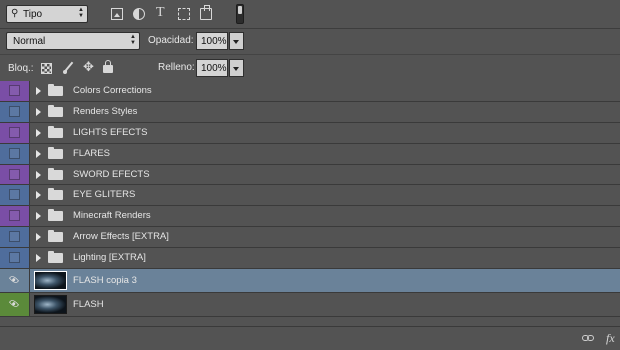  What do you see at coordinates (310, 154) in the screenshot?
I see `layer-group-row: FLARES` at bounding box center [310, 154].